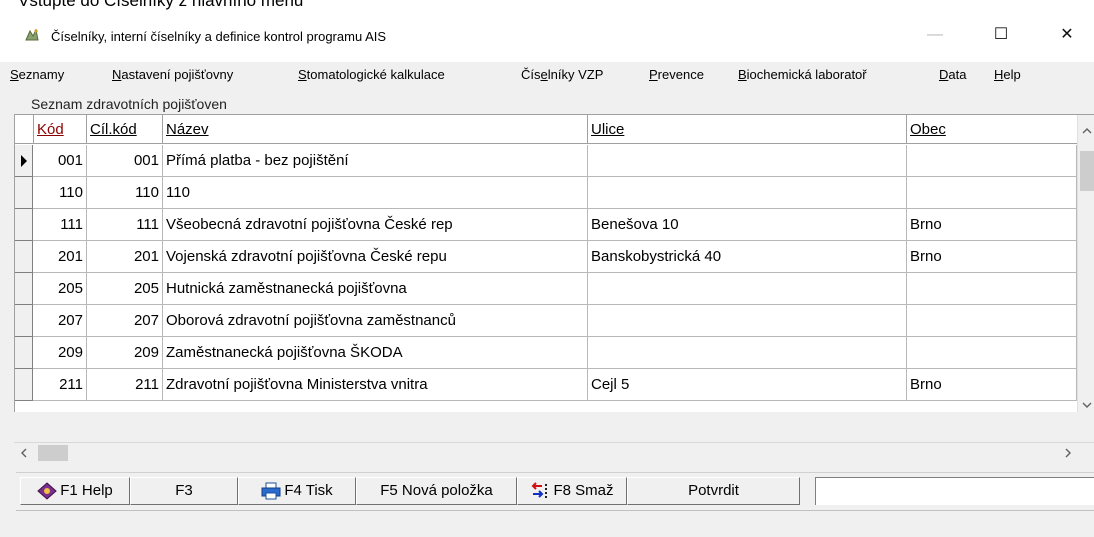 This screenshot has width=1094, height=537. I want to click on cell-kod: 110, so click(60, 193).